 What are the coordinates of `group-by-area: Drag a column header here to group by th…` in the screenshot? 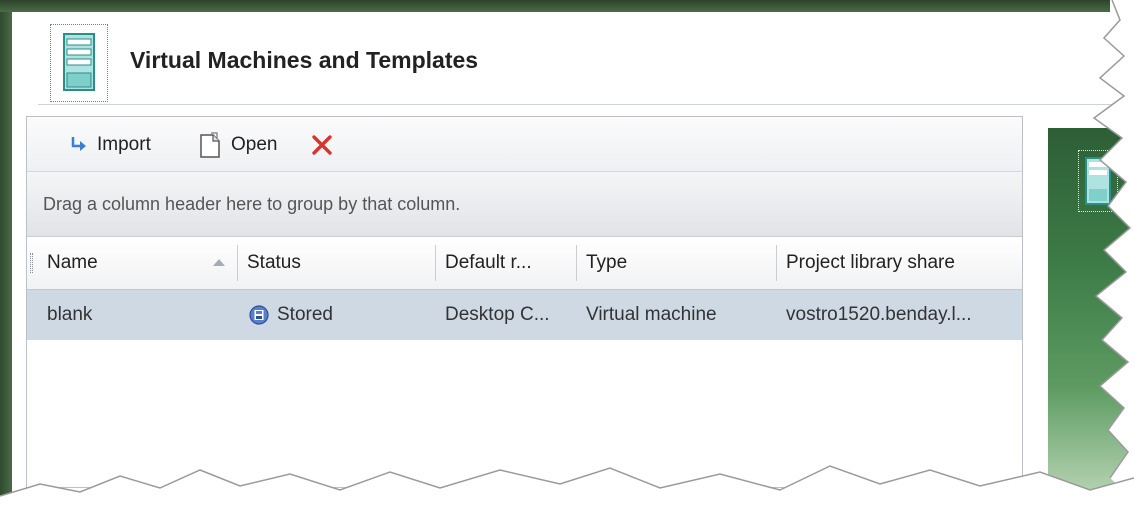 It's located at (524, 204).